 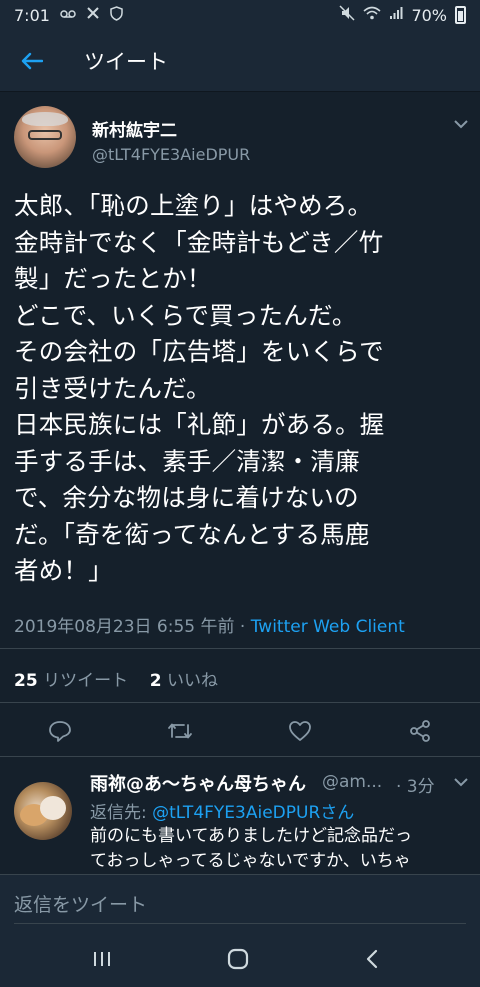 I want to click on heart-icon, so click(x=300, y=731).